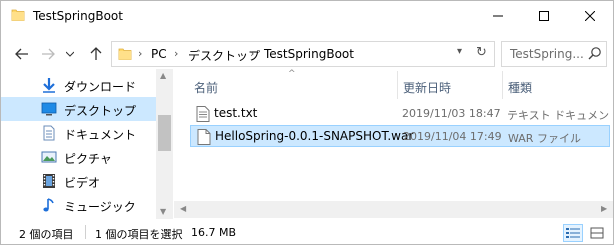 This screenshot has height=245, width=614. Describe the element at coordinates (544, 138) in the screenshot. I see `file-type: WAR ファイル` at that location.